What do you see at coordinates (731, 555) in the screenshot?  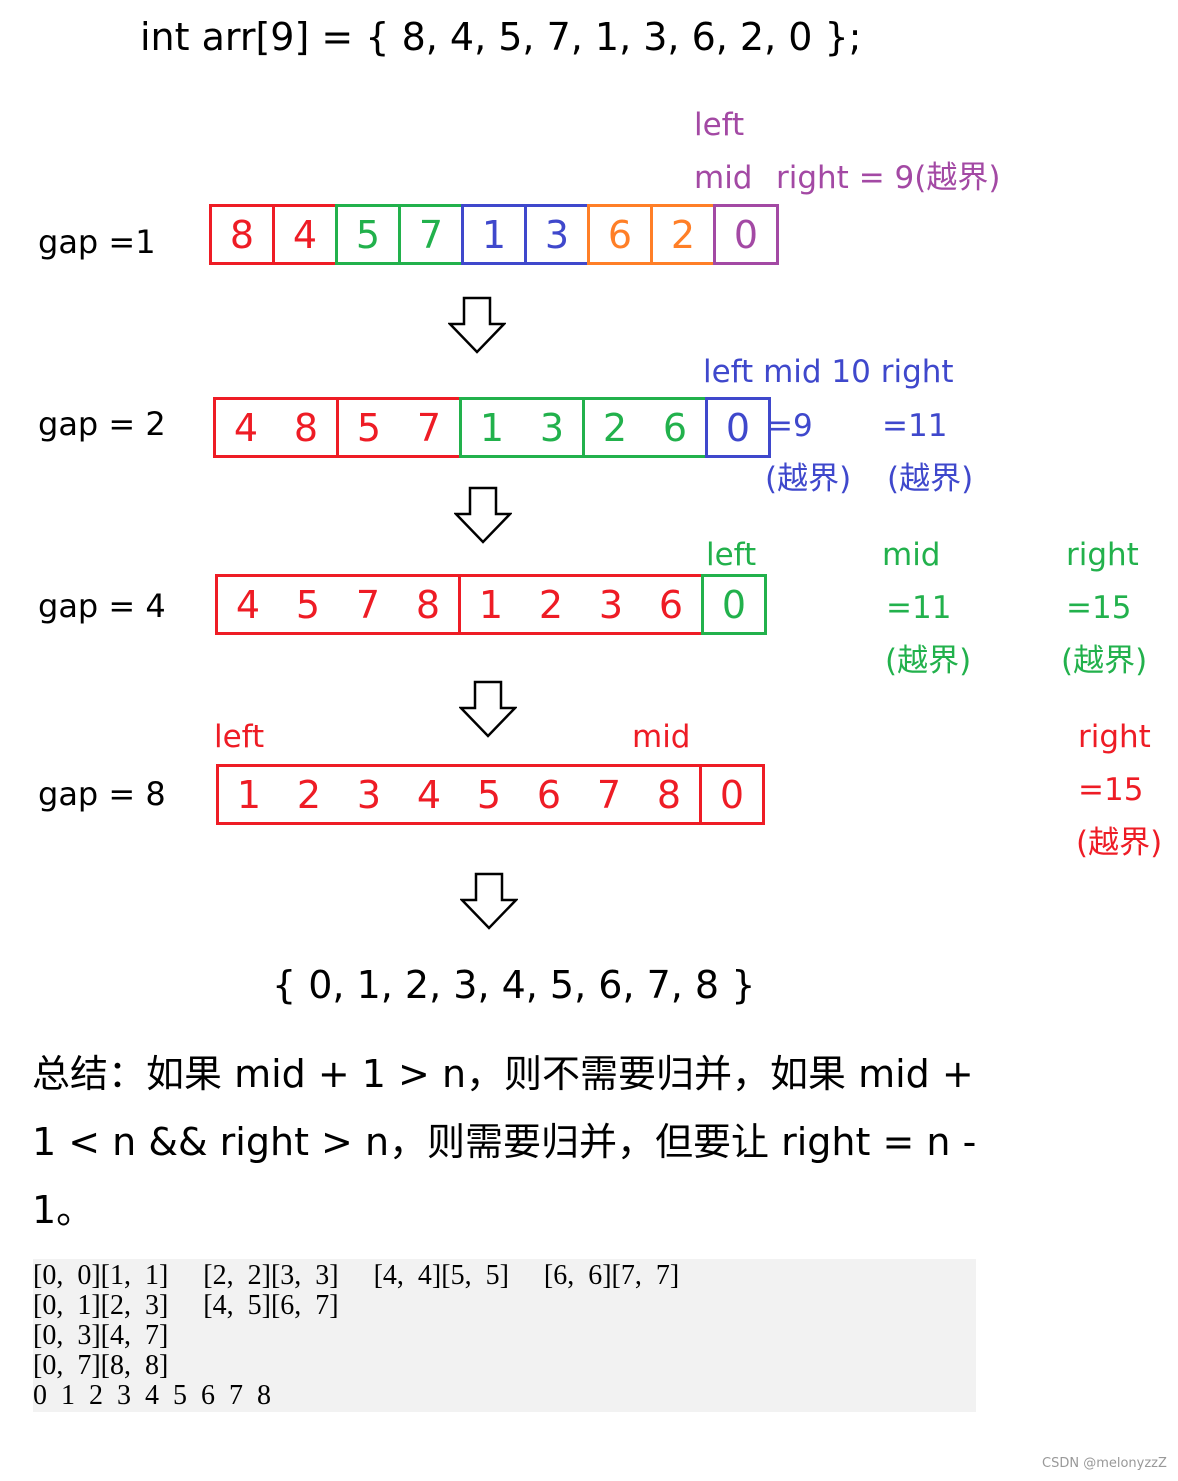 I see `r3-left-label: left` at bounding box center [731, 555].